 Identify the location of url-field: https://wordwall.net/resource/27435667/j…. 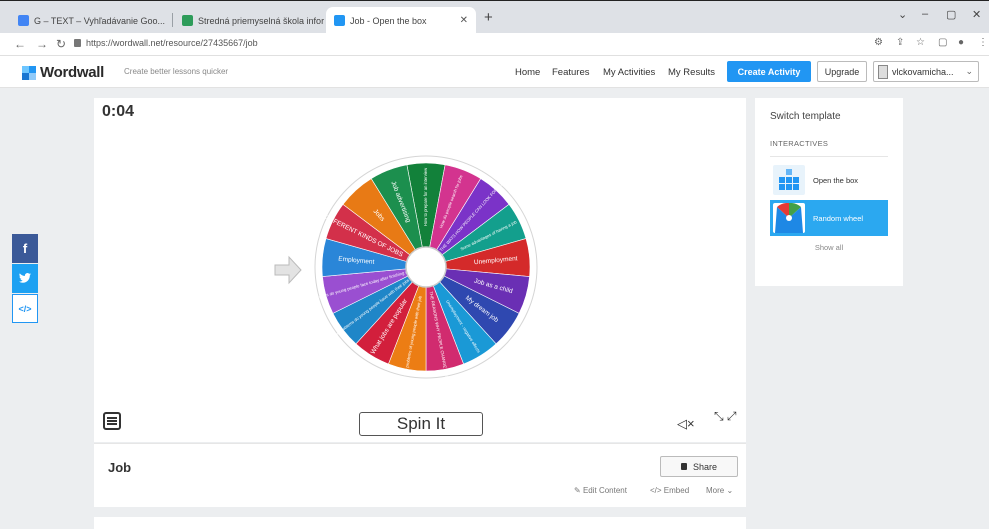
(172, 43).